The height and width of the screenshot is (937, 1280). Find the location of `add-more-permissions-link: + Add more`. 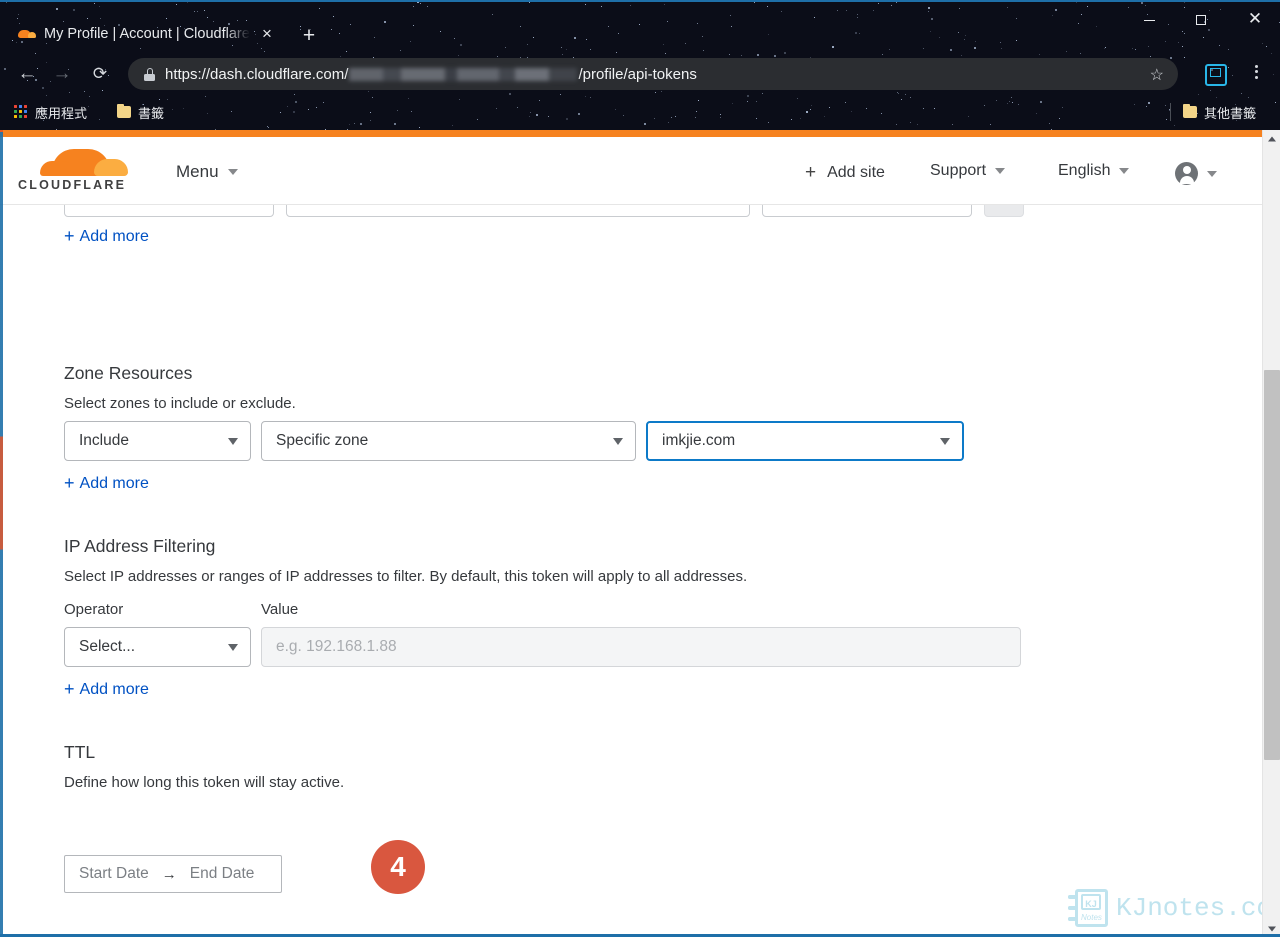

add-more-permissions-link: + Add more is located at coordinates (106, 236).